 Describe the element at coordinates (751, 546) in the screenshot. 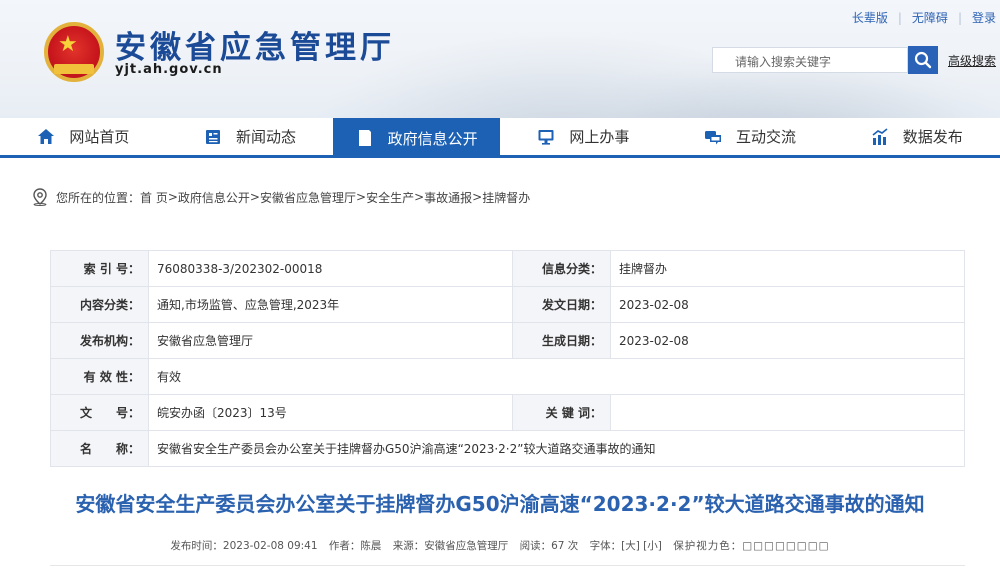

I see `eye-protection-colors: 保护视力色：□□□□□□□□` at that location.